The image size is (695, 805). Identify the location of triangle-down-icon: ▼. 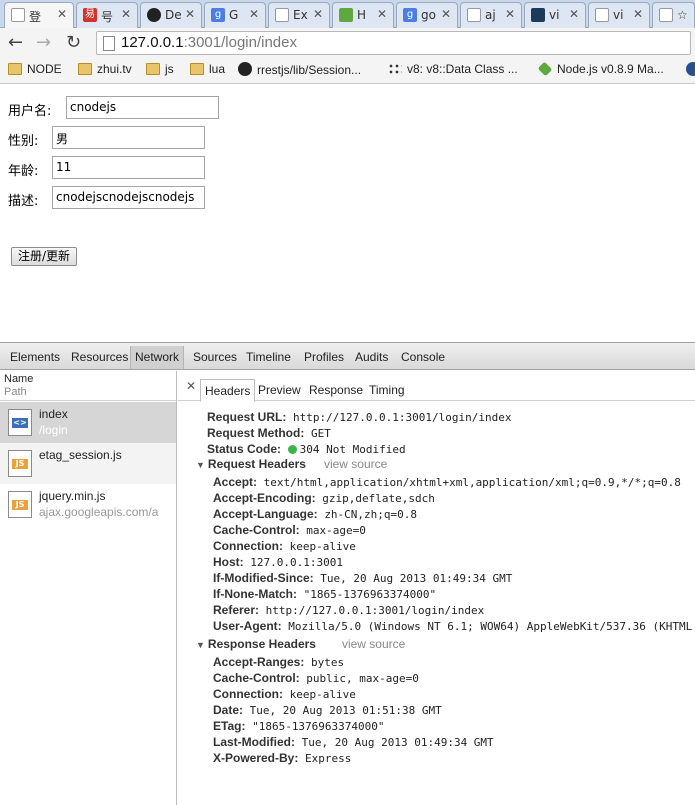
(200, 645).